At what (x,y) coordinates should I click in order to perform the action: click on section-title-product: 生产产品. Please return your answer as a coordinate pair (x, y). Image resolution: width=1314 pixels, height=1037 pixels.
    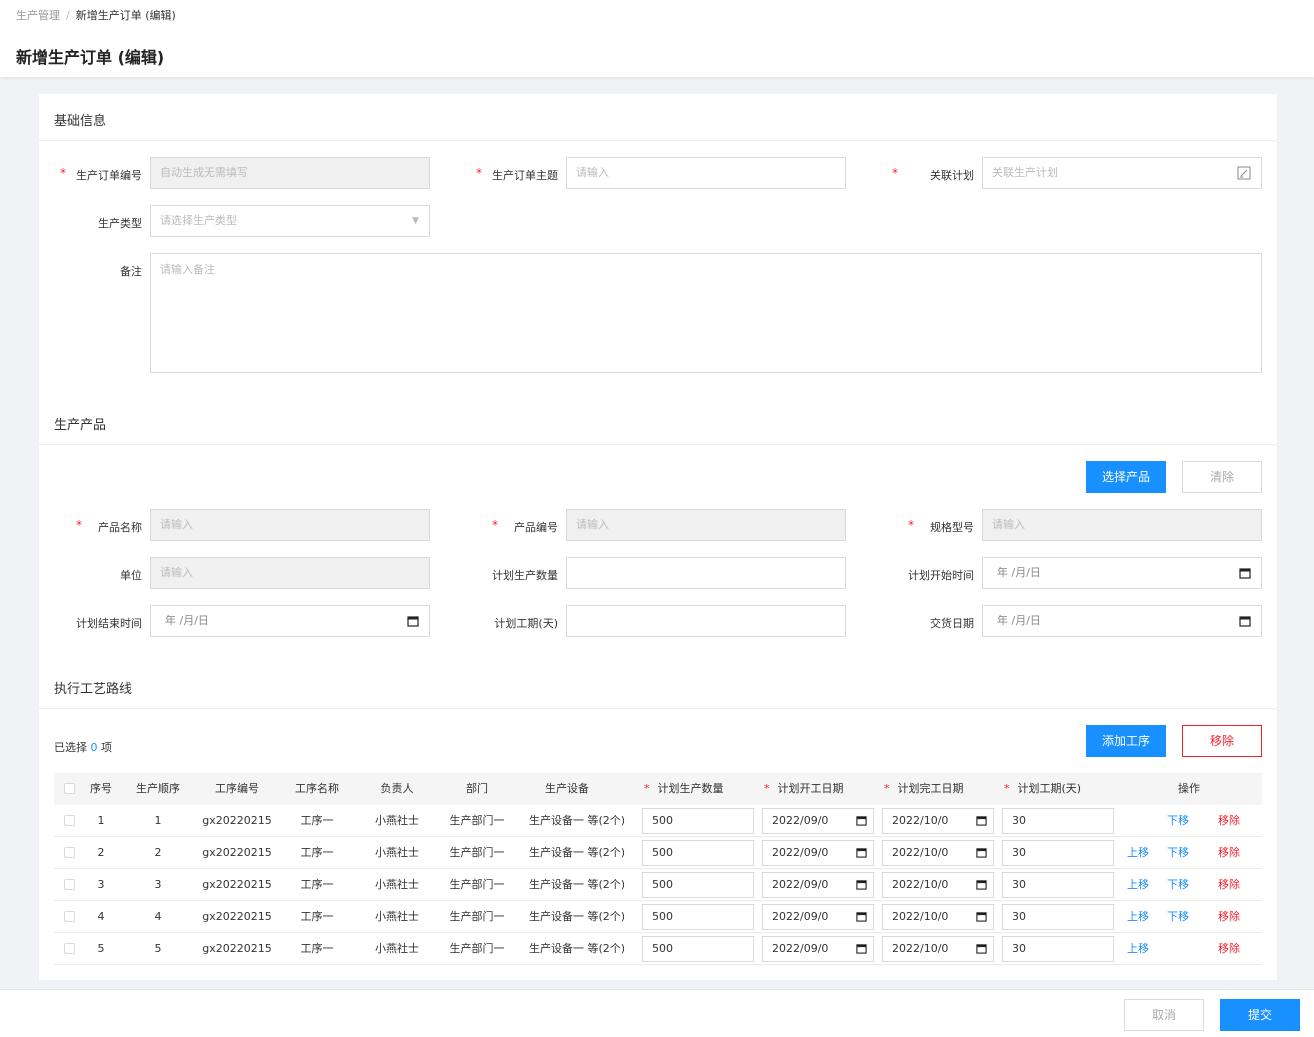
    Looking at the image, I should click on (80, 425).